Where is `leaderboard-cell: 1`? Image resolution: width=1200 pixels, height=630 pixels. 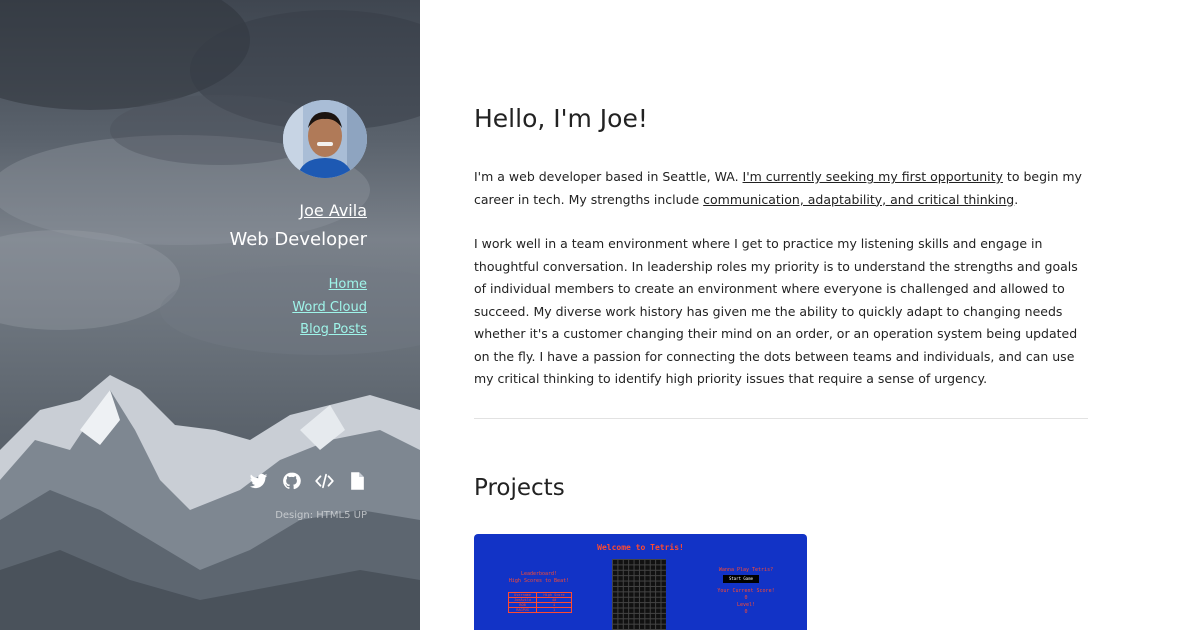
leaderboard-cell: 1 is located at coordinates (554, 610).